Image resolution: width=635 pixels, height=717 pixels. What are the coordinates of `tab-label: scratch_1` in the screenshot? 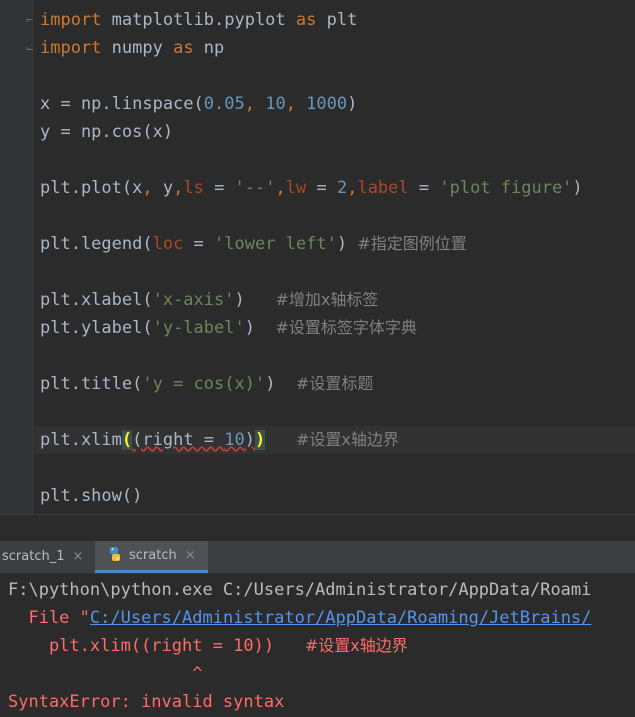 It's located at (33, 556).